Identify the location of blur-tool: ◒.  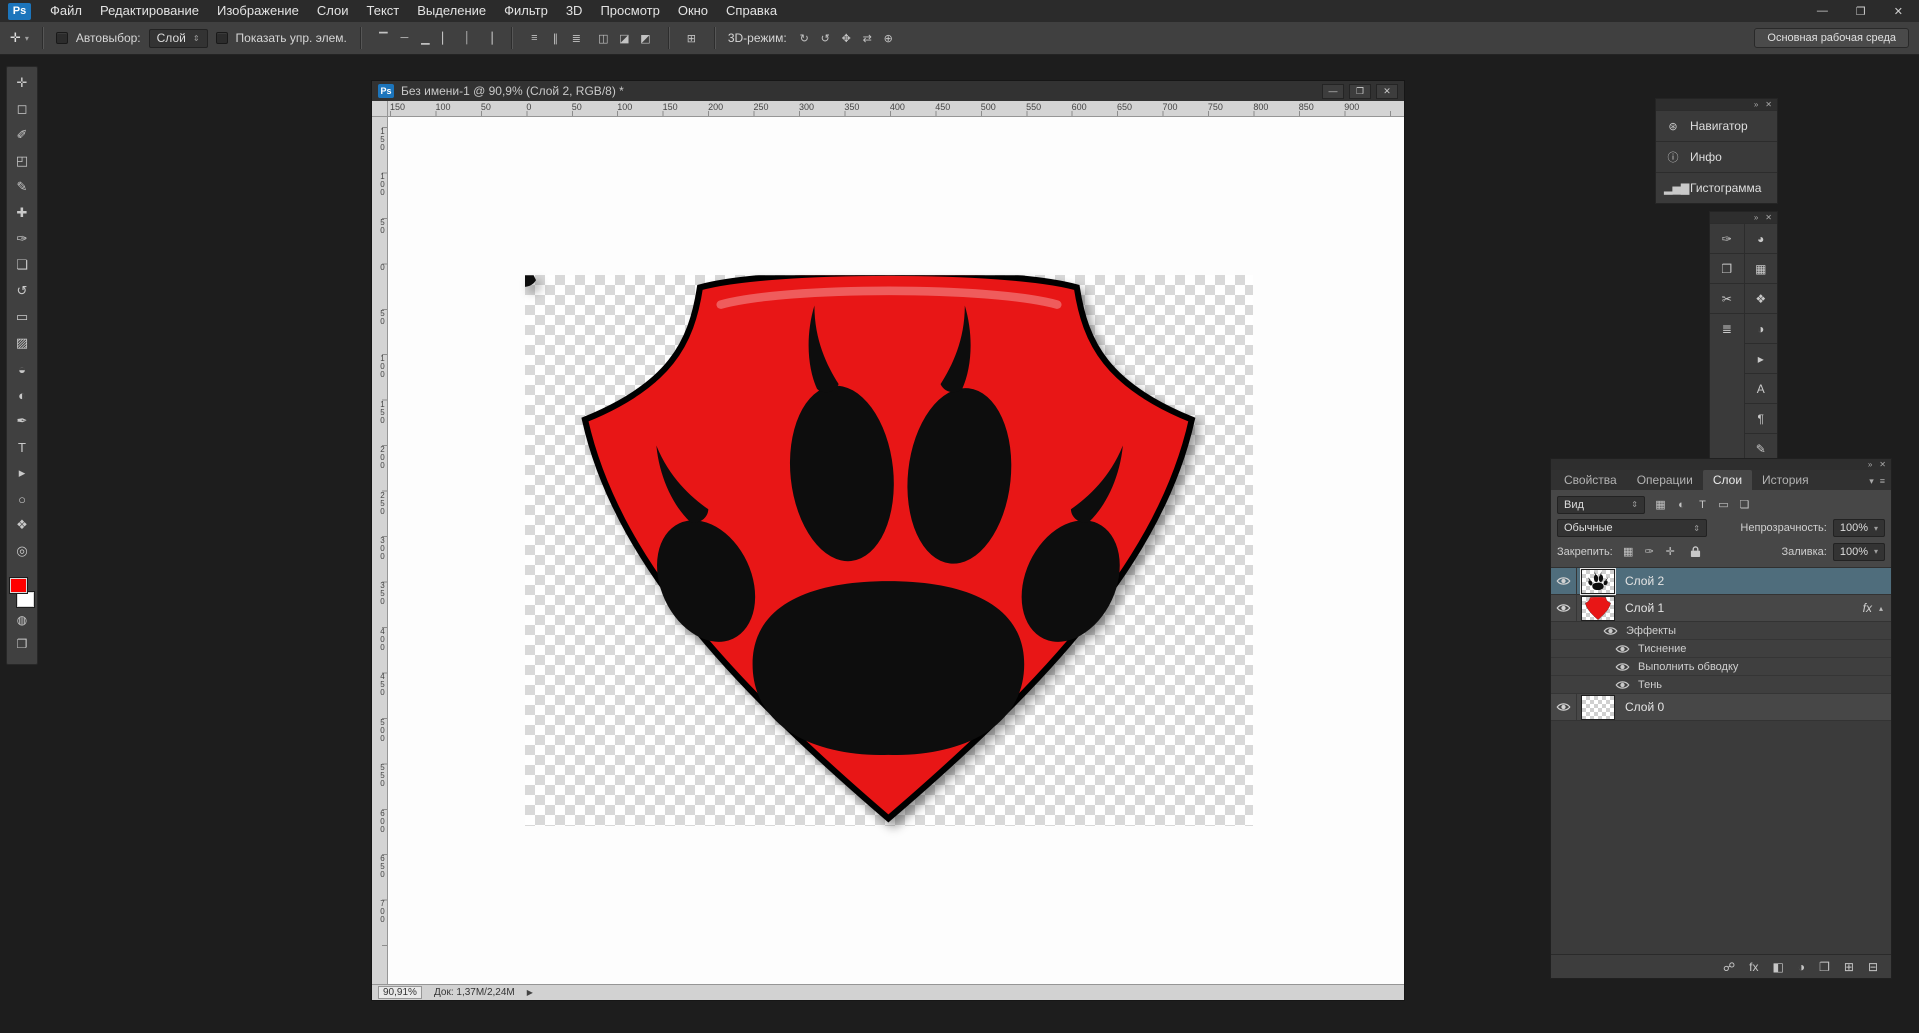
(22, 369).